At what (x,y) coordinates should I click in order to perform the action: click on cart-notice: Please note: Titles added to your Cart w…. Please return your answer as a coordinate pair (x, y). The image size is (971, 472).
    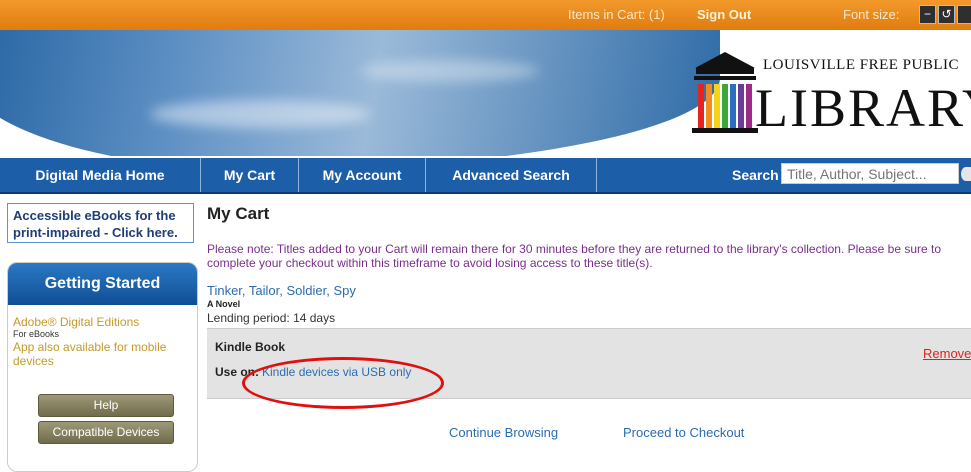
    Looking at the image, I should click on (574, 256).